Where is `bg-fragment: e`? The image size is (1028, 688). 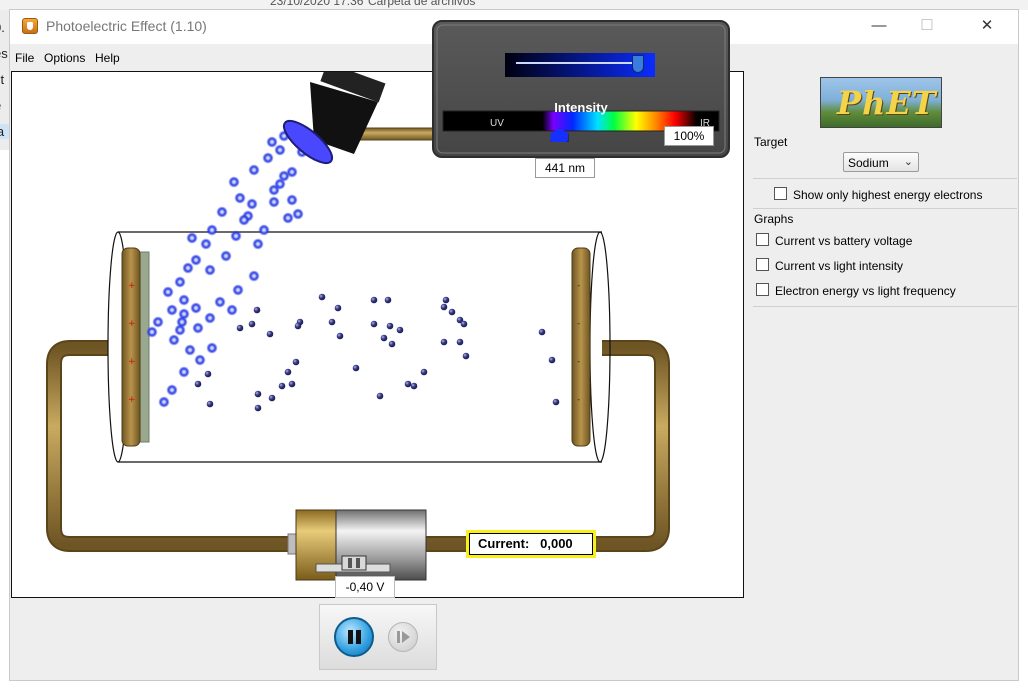 bg-fragment: e is located at coordinates (0, 105).